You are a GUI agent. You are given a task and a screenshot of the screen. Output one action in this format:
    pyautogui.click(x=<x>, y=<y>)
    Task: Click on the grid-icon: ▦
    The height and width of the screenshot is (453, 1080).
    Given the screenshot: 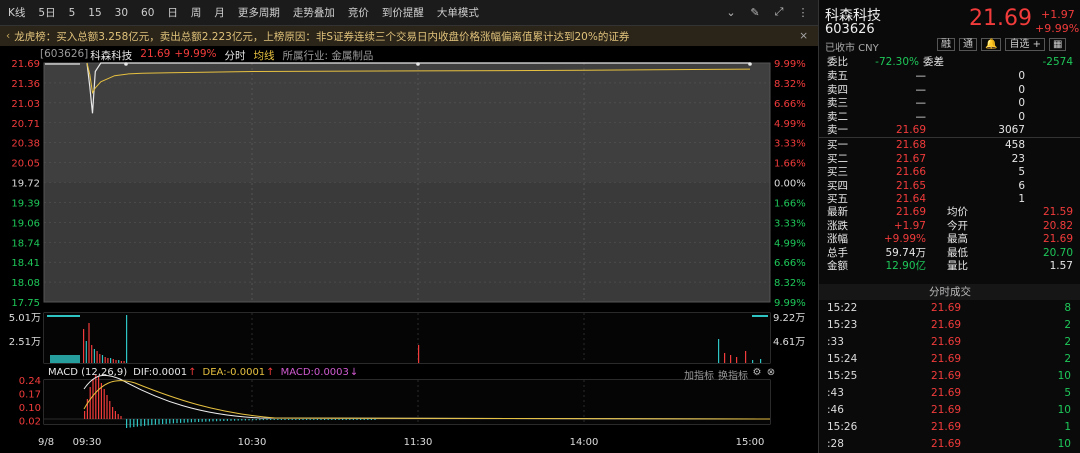 What is the action you would take?
    pyautogui.click(x=1058, y=44)
    